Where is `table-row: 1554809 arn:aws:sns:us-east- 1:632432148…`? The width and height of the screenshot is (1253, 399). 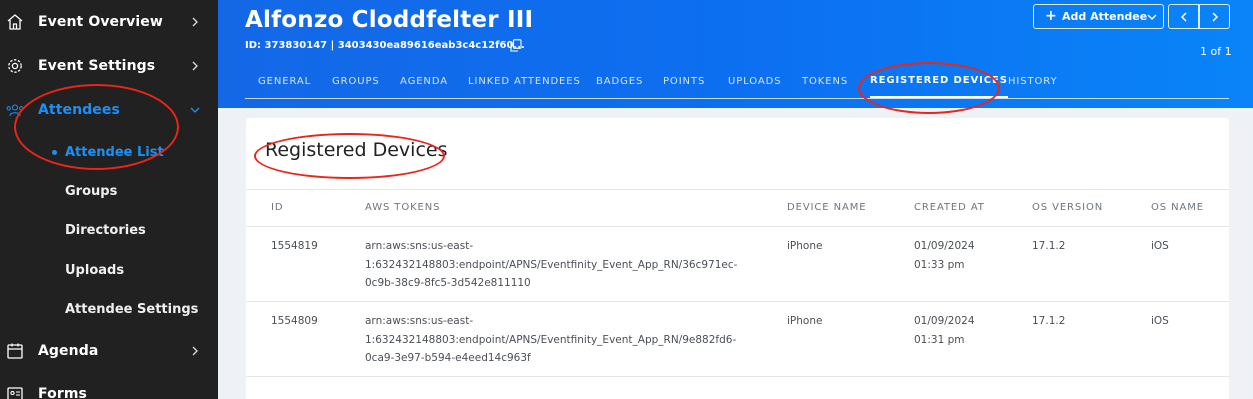 table-row: 1554809 arn:aws:sns:us-east- 1:632432148… is located at coordinates (737, 339).